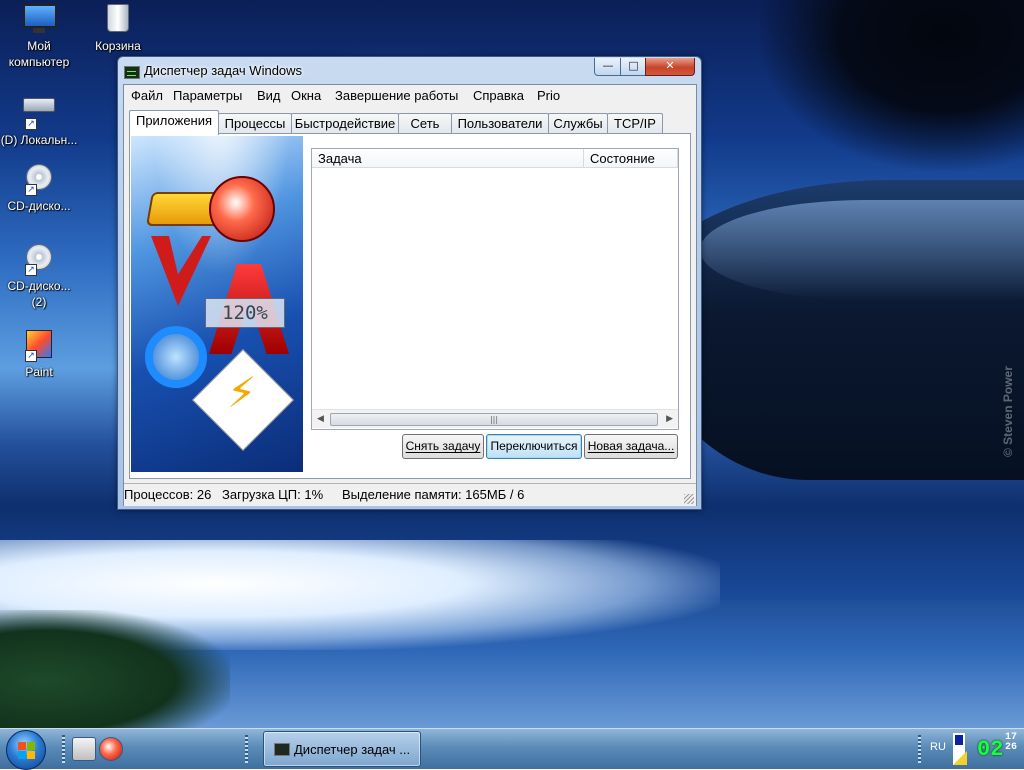 This screenshot has height=770, width=1024. Describe the element at coordinates (498, 95) in the screenshot. I see `menu-help: Справка` at that location.